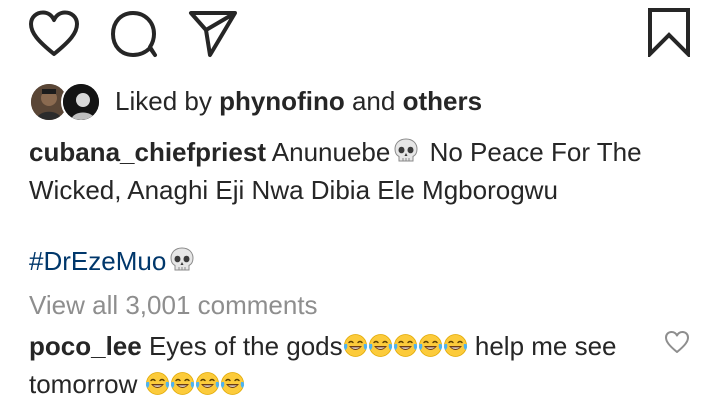 Image resolution: width=720 pixels, height=406 pixels. I want to click on likes-row: Liked by phynofino and others, so click(255, 102).